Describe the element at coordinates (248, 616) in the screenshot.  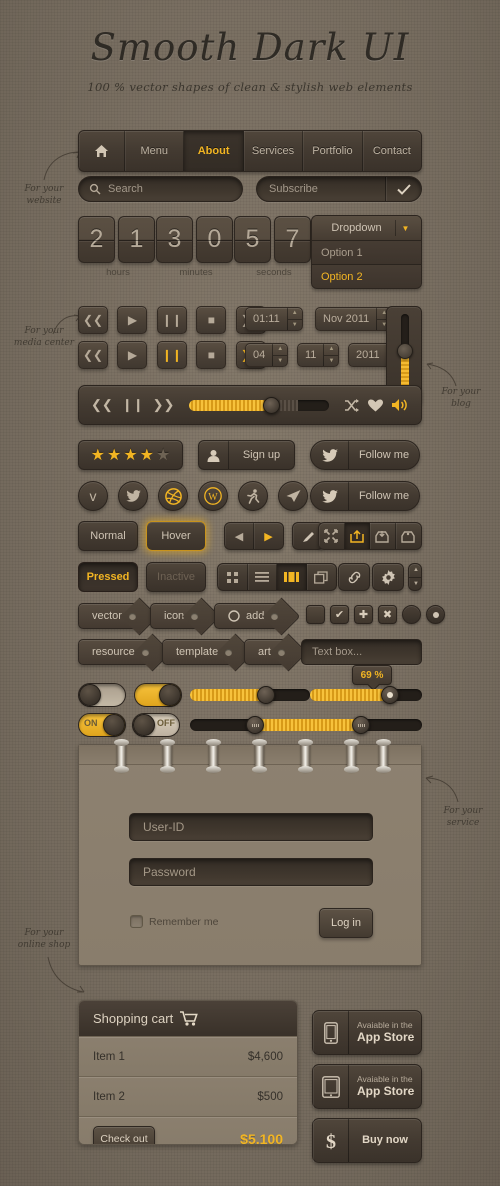
I see `tag-add: add` at that location.